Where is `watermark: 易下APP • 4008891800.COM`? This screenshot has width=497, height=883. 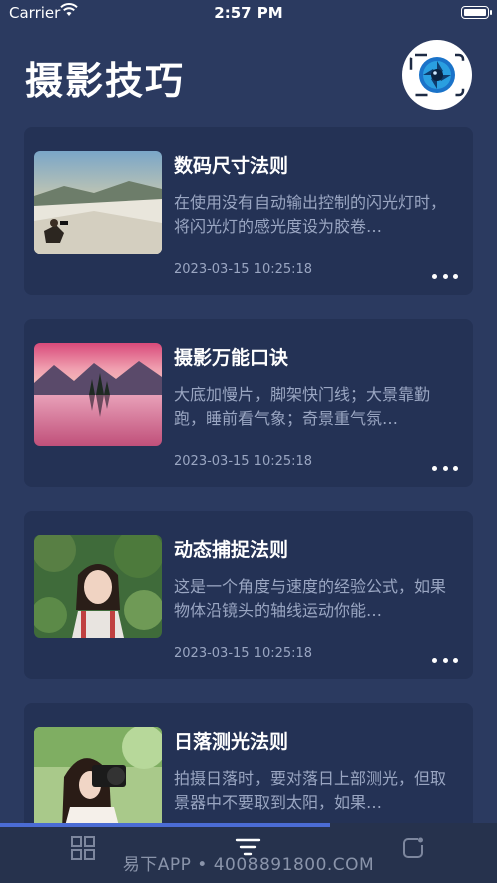
watermark: 易下APP • 4008891800.COM is located at coordinates (248, 865).